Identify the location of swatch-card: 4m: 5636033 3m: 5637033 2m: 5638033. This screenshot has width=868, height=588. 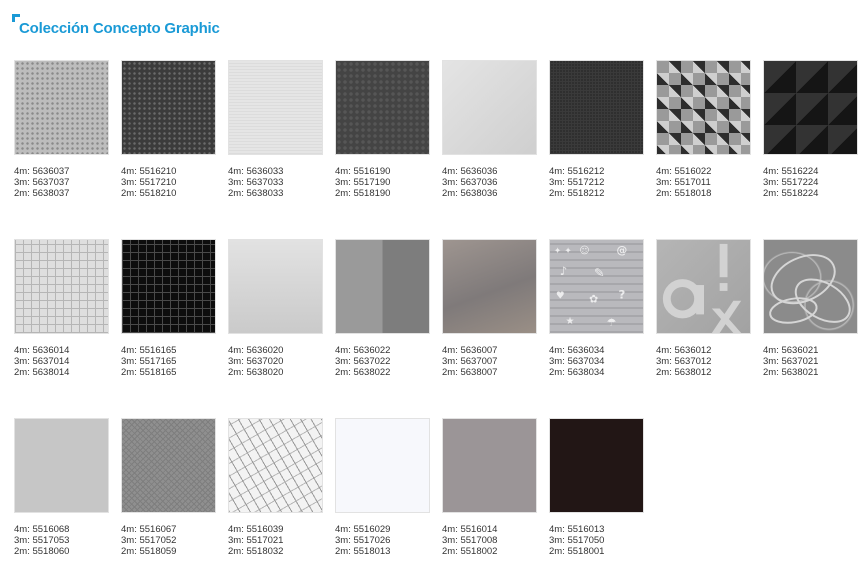
(275, 145).